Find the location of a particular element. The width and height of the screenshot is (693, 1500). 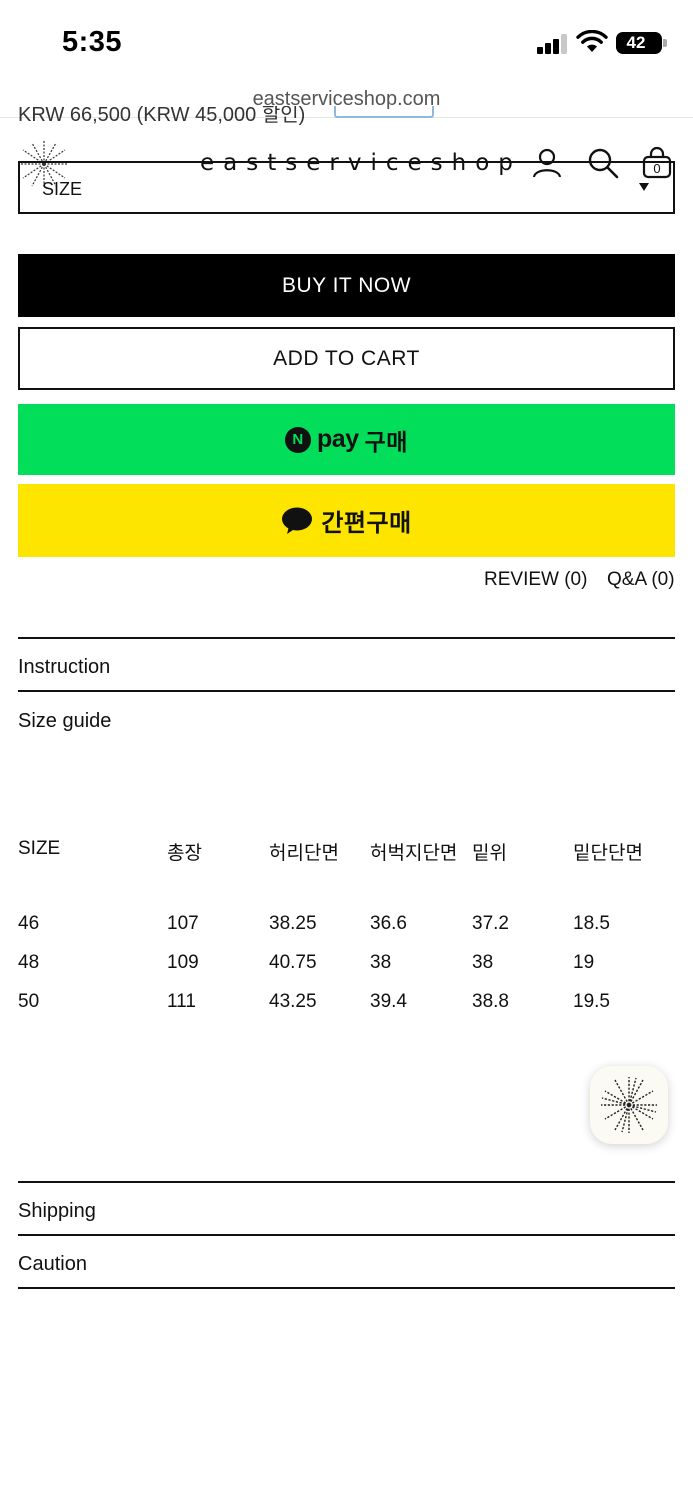

caret-down-icon is located at coordinates (644, 187).